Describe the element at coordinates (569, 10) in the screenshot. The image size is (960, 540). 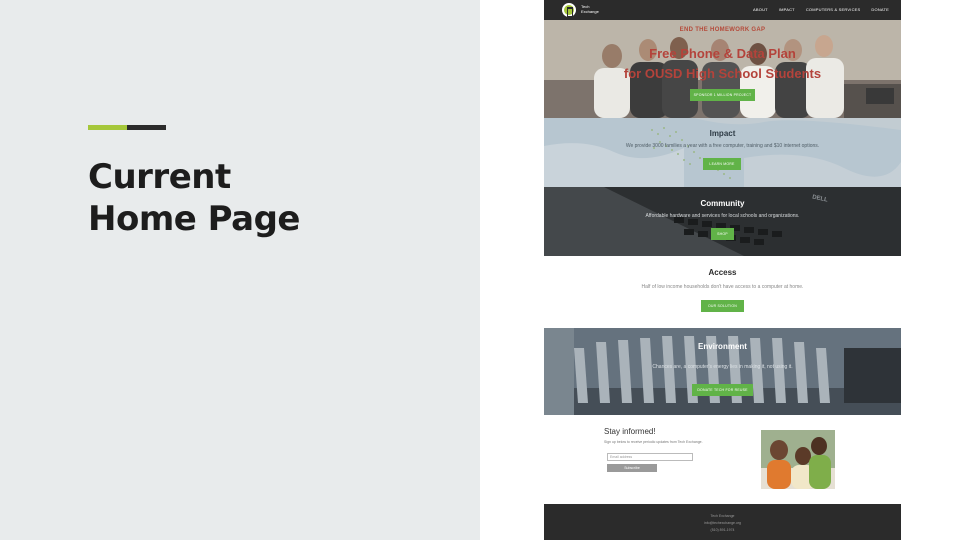
I see `tech-exchange-logo-icon` at that location.